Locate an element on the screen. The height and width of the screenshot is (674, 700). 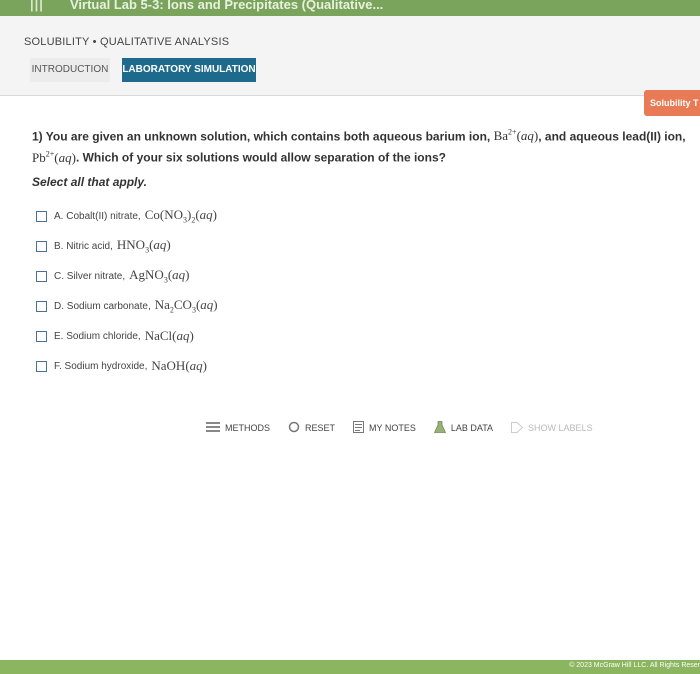
breadcrumb: SOLUBILITY • QUALITATIVE ANALYSIS is located at coordinates (127, 42).